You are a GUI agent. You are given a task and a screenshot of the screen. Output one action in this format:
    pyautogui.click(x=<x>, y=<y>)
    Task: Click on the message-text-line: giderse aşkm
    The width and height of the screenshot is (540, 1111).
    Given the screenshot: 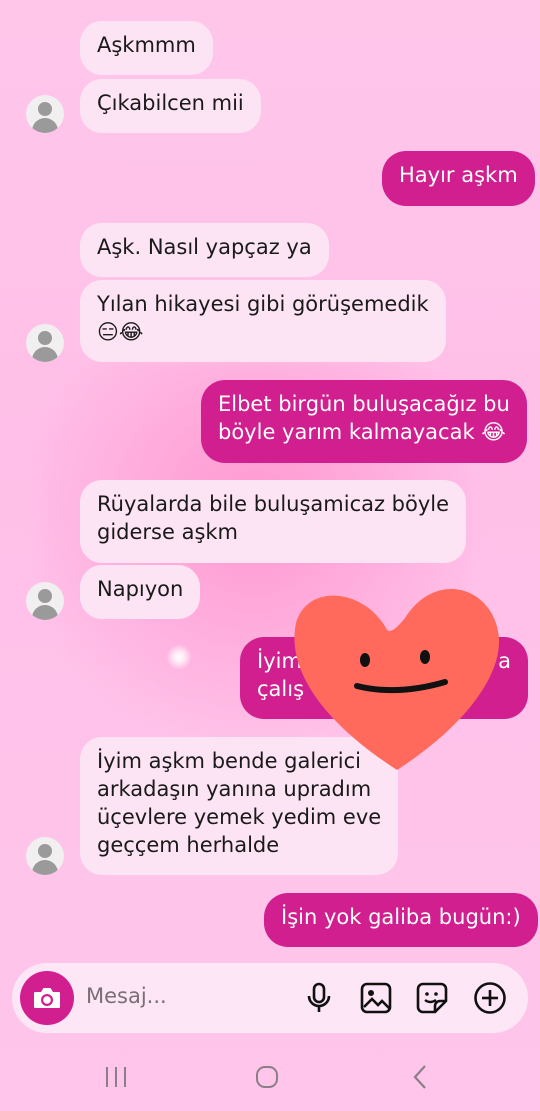 What is the action you would take?
    pyautogui.click(x=168, y=532)
    